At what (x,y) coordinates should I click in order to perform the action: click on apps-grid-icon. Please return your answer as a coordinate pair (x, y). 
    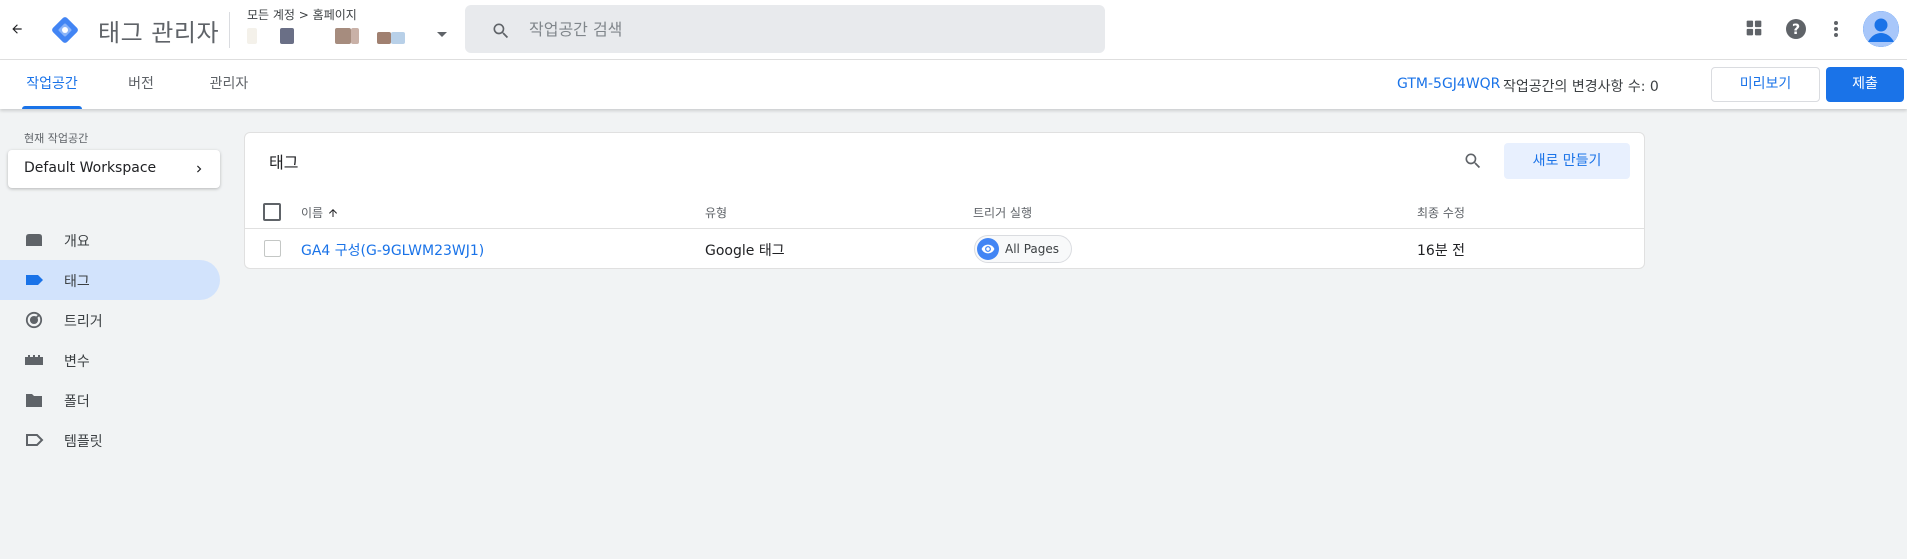
    Looking at the image, I should click on (1754, 30).